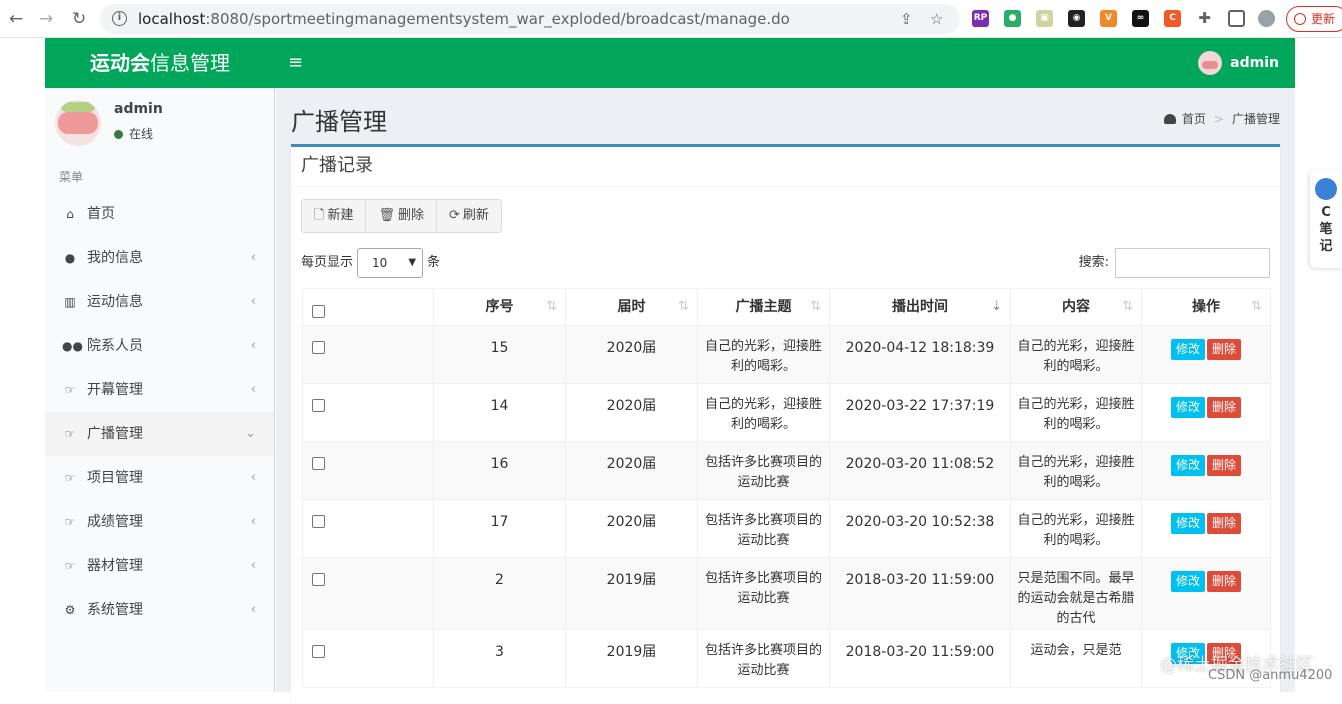  Describe the element at coordinates (920, 307) in the screenshot. I see `column-header-time: 播出时间 ⇣` at that location.